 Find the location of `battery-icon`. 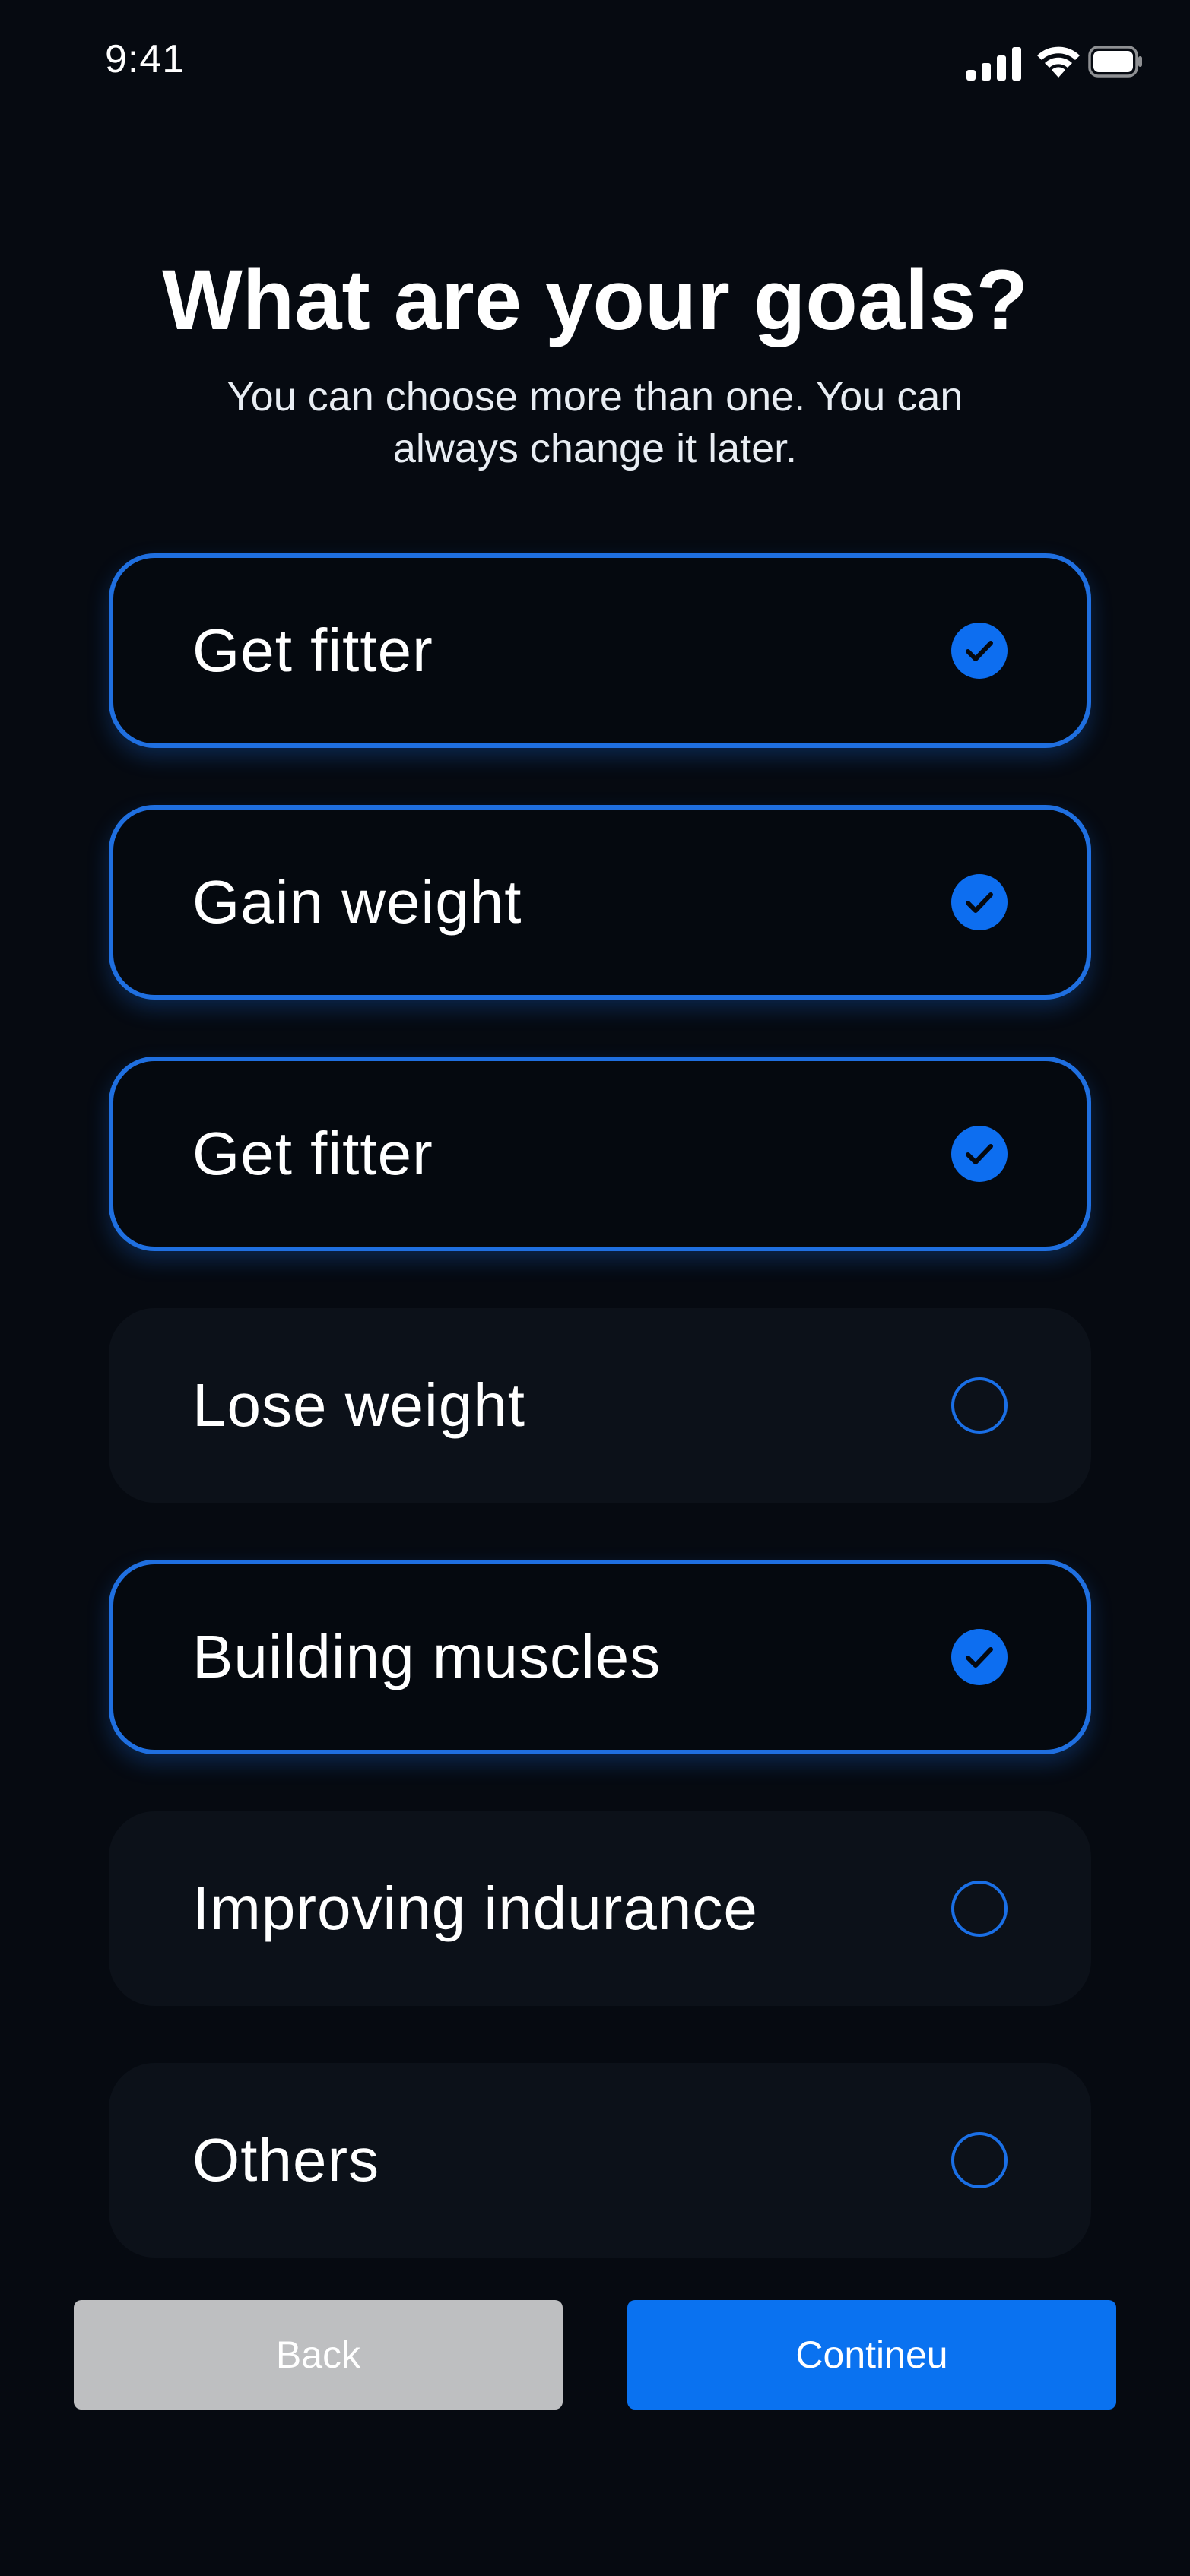

battery-icon is located at coordinates (1115, 62).